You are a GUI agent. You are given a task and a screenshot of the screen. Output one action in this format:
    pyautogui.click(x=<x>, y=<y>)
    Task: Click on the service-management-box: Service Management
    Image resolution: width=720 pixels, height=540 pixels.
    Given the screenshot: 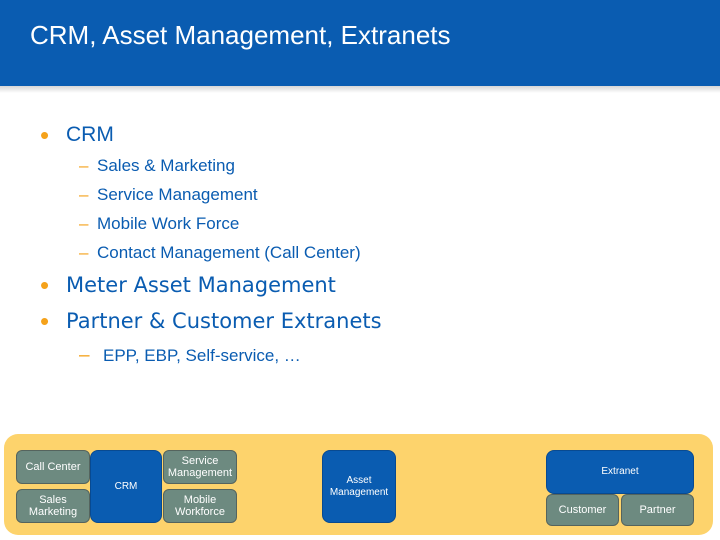 What is the action you would take?
    pyautogui.click(x=200, y=467)
    